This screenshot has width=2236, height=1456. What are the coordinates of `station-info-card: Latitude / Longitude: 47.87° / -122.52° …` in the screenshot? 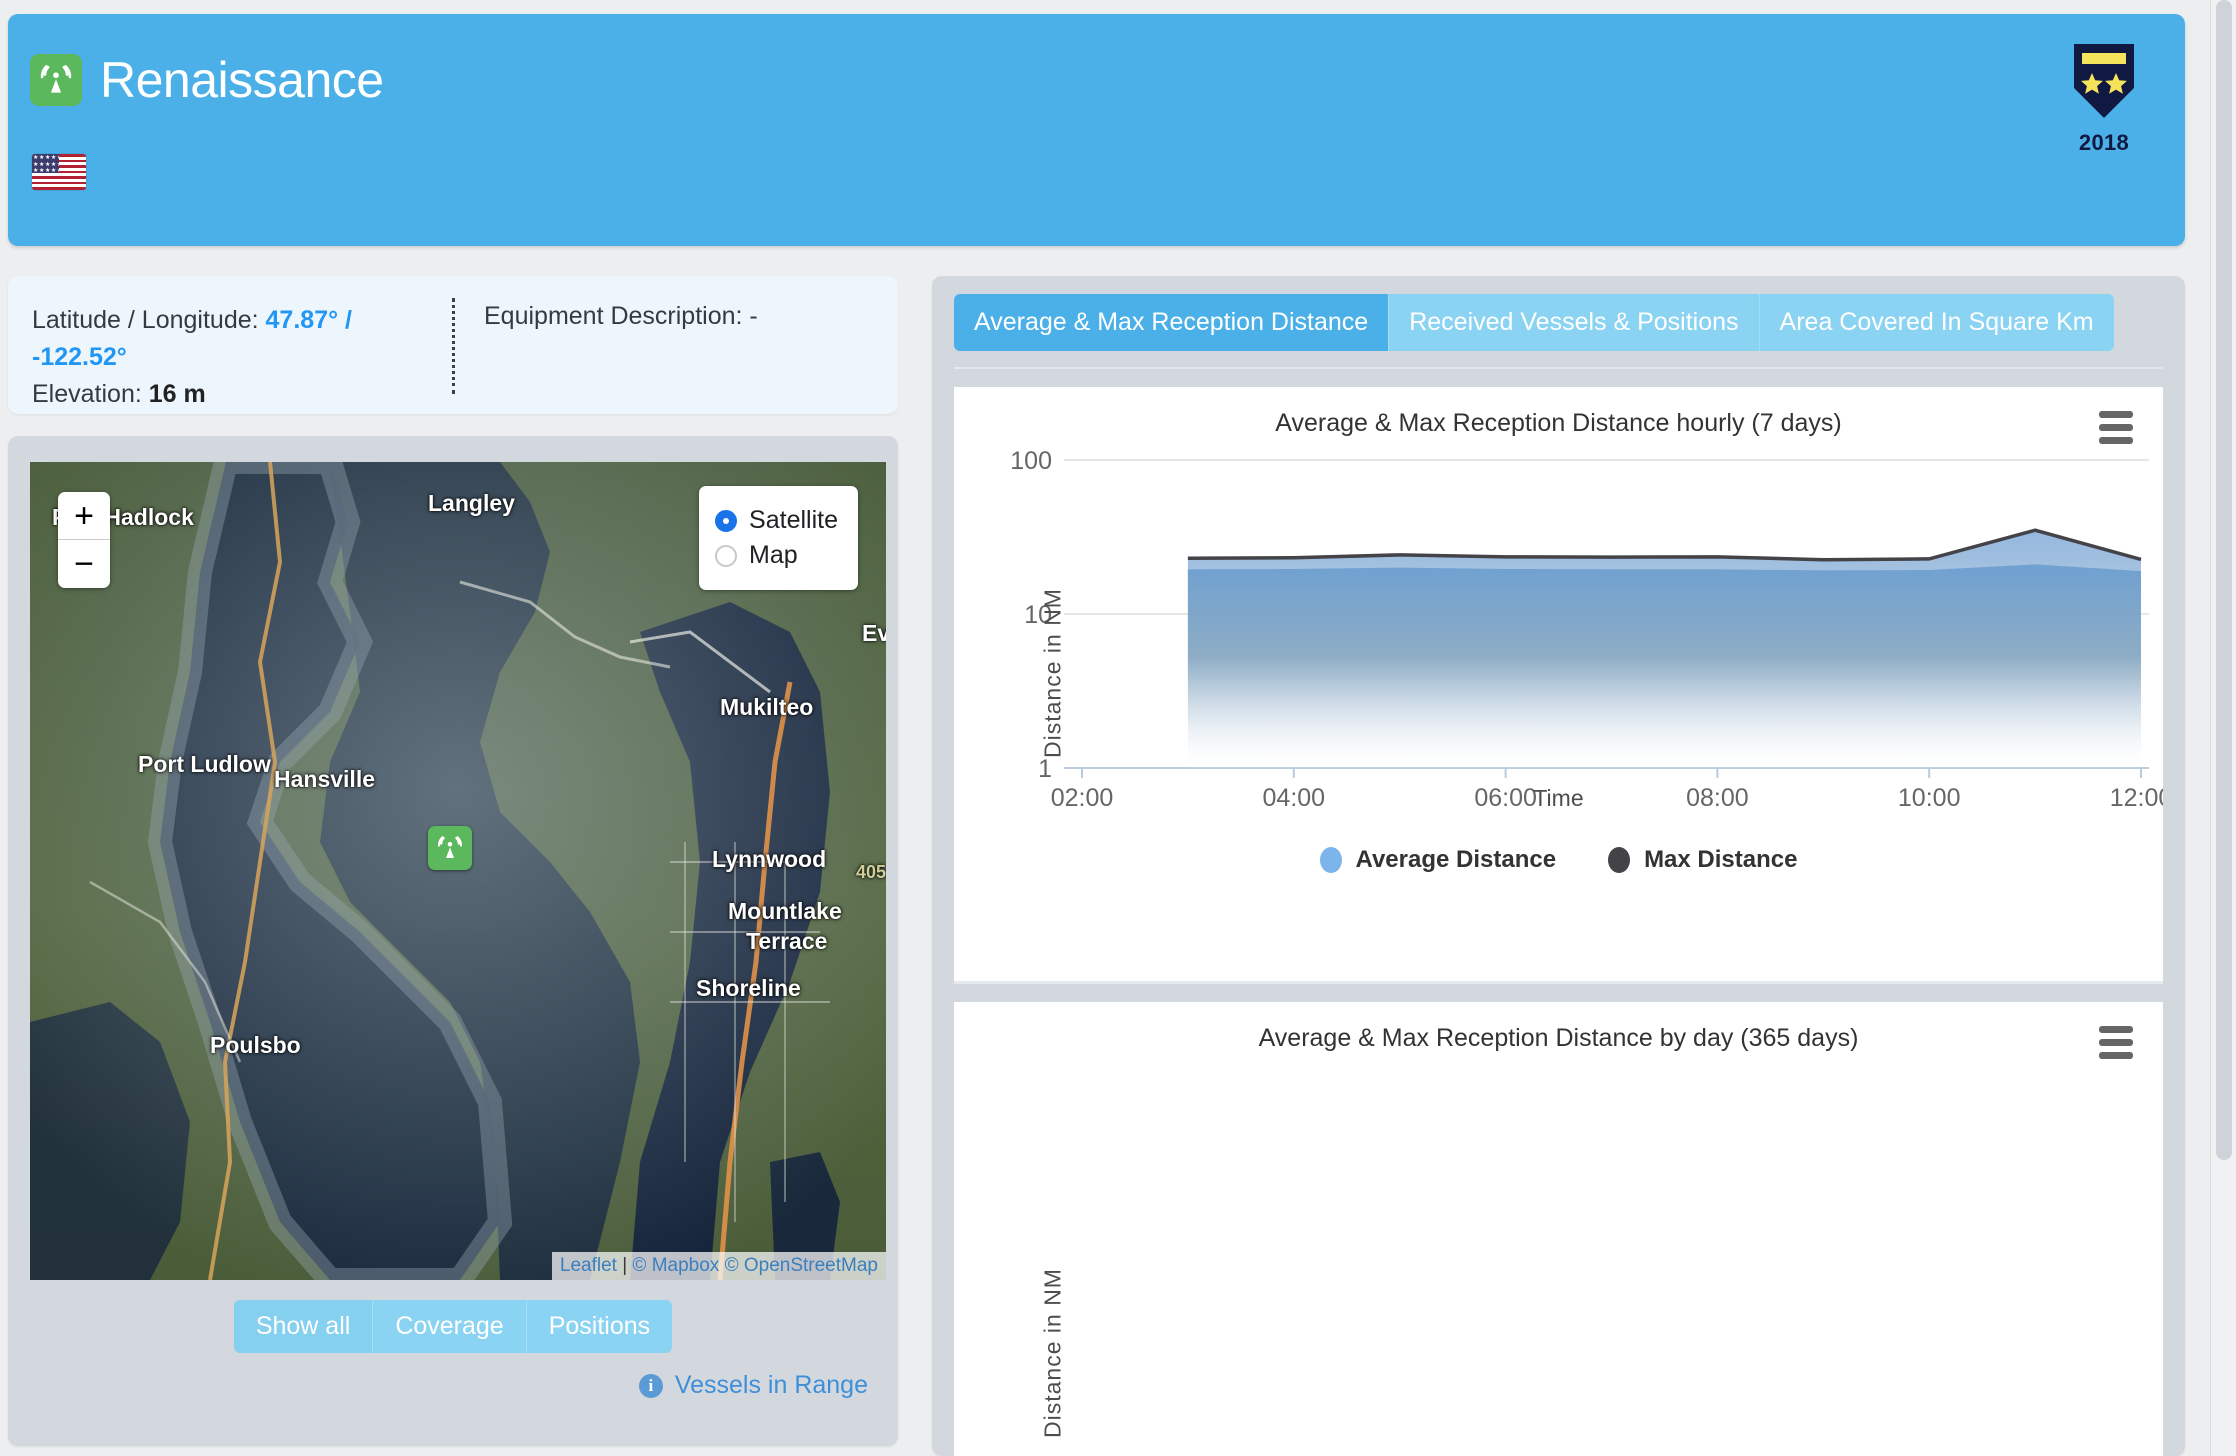 It's located at (453, 345).